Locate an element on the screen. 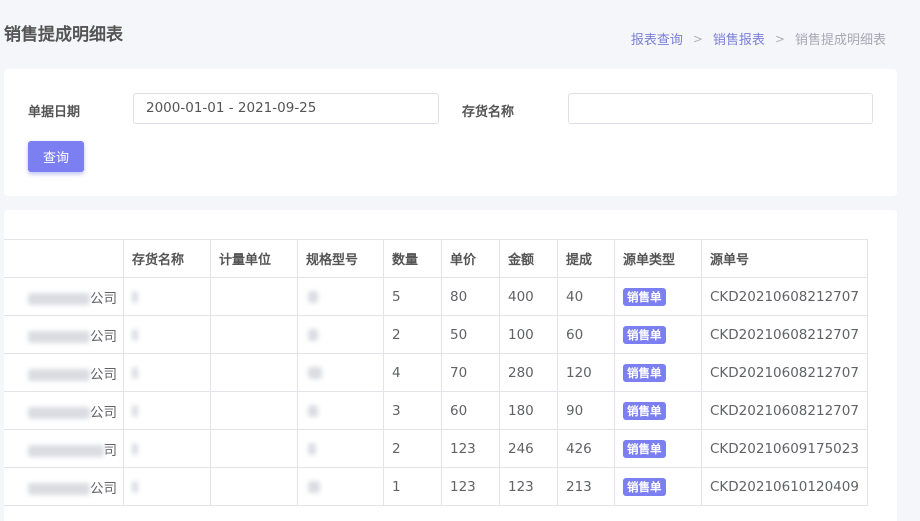 This screenshot has height=521, width=920. table-row: 公司 1 123 123 213 销售单 CKD20210610120409 is located at coordinates (436, 486).